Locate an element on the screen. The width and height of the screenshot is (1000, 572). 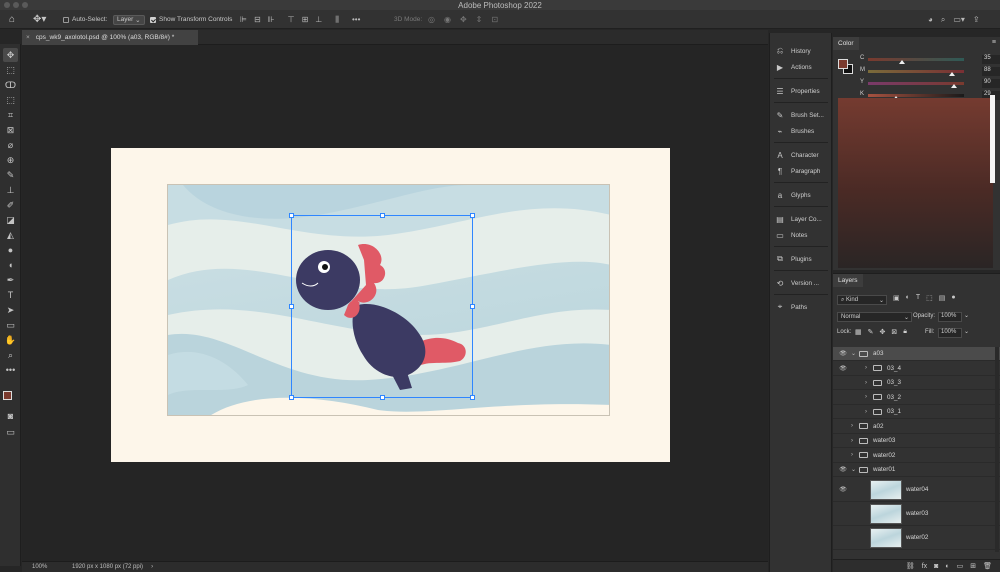
healing-brush-tool-icon: ⊕ is located at coordinates (10, 160).